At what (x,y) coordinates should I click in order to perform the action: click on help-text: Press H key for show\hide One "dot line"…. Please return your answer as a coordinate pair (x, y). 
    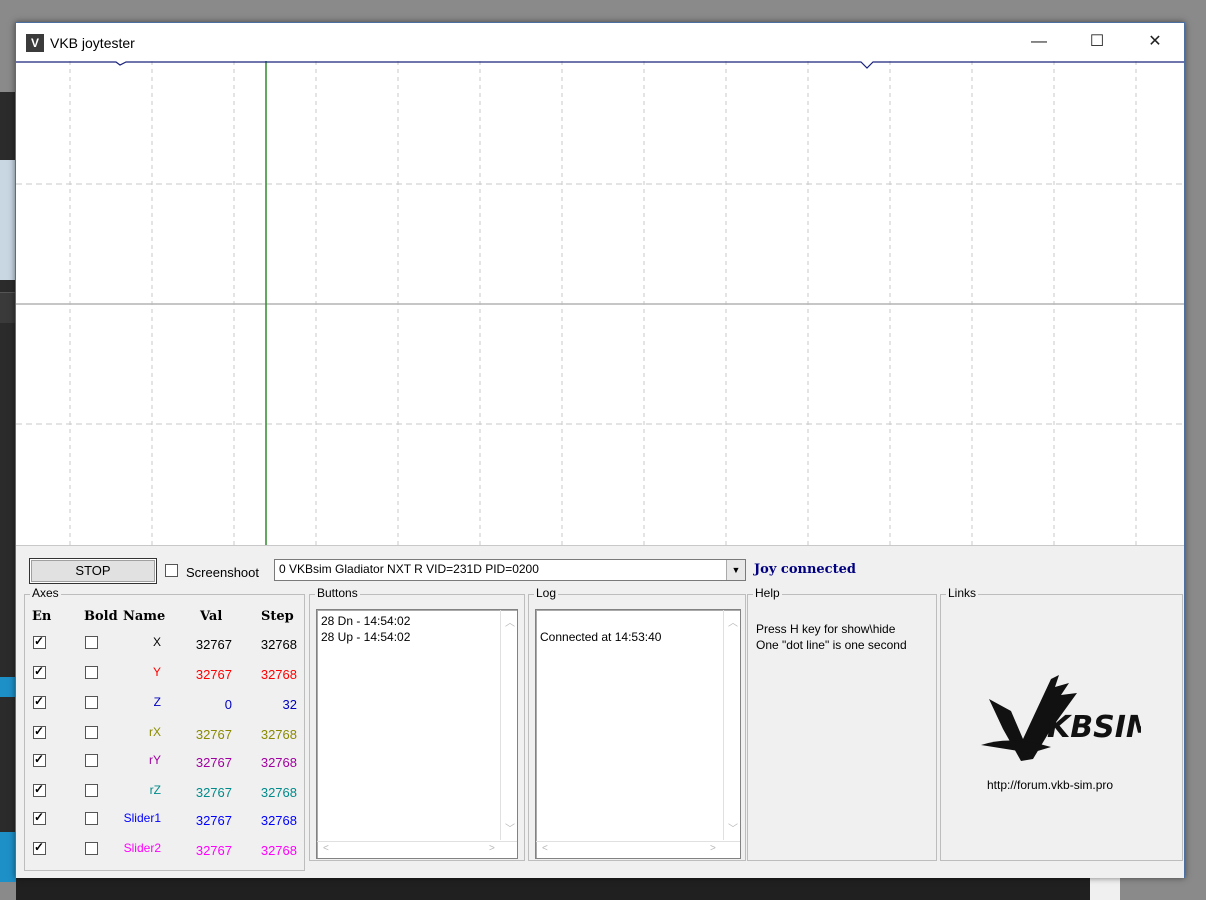
    Looking at the image, I should click on (831, 637).